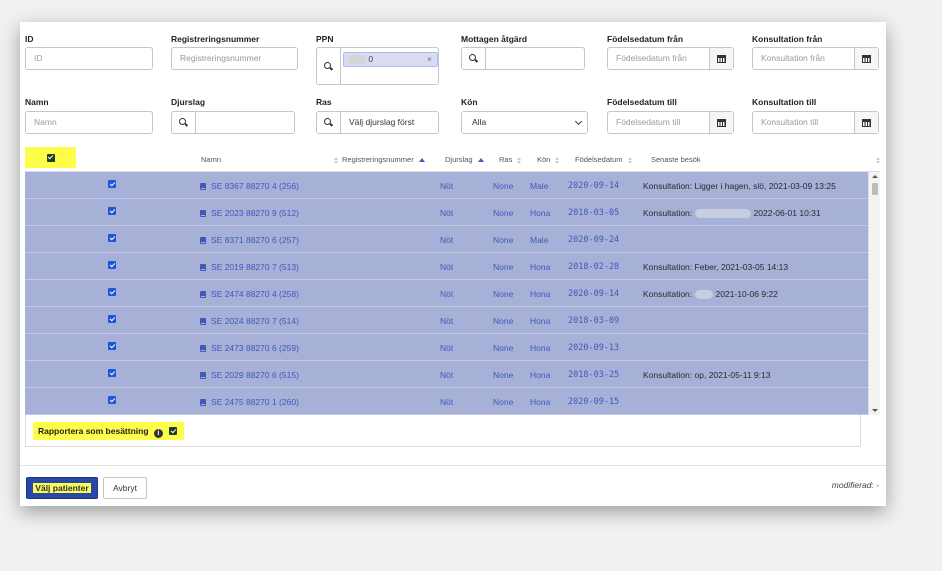 This screenshot has width=942, height=571. I want to click on sort-icon, so click(878, 160).